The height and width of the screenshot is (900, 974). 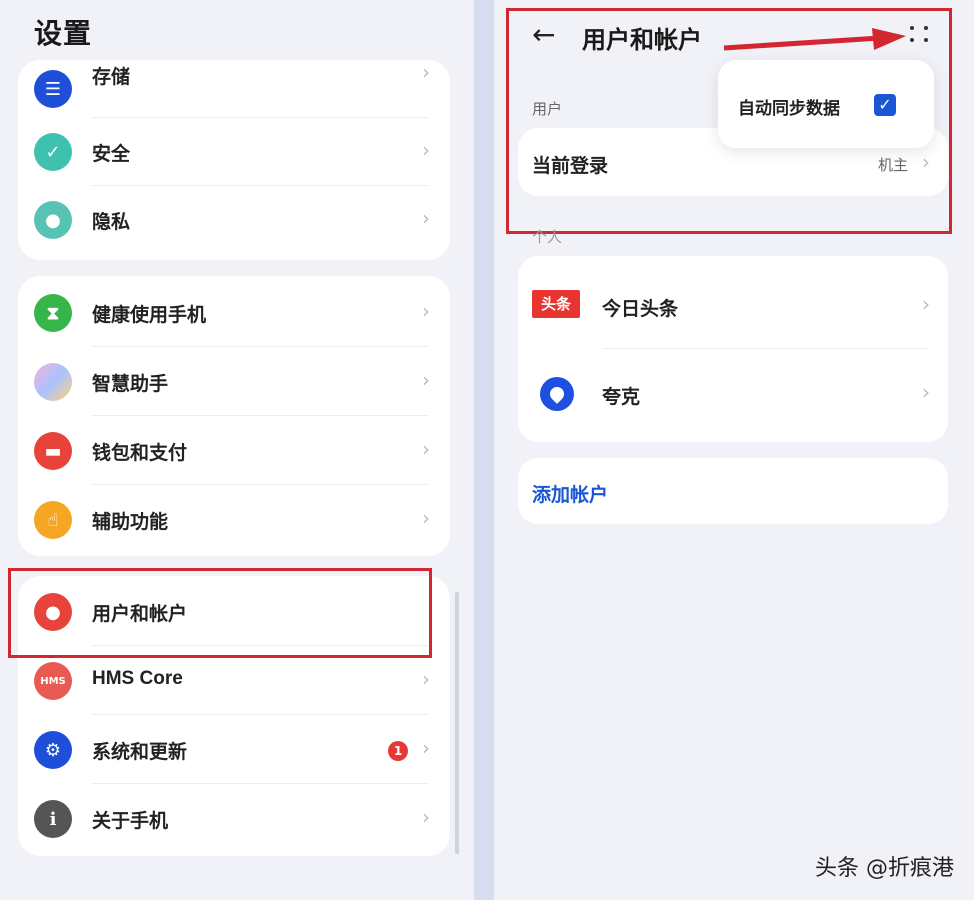 I want to click on settings-item-privacy: ● 隐私 ›, so click(x=234, y=220).